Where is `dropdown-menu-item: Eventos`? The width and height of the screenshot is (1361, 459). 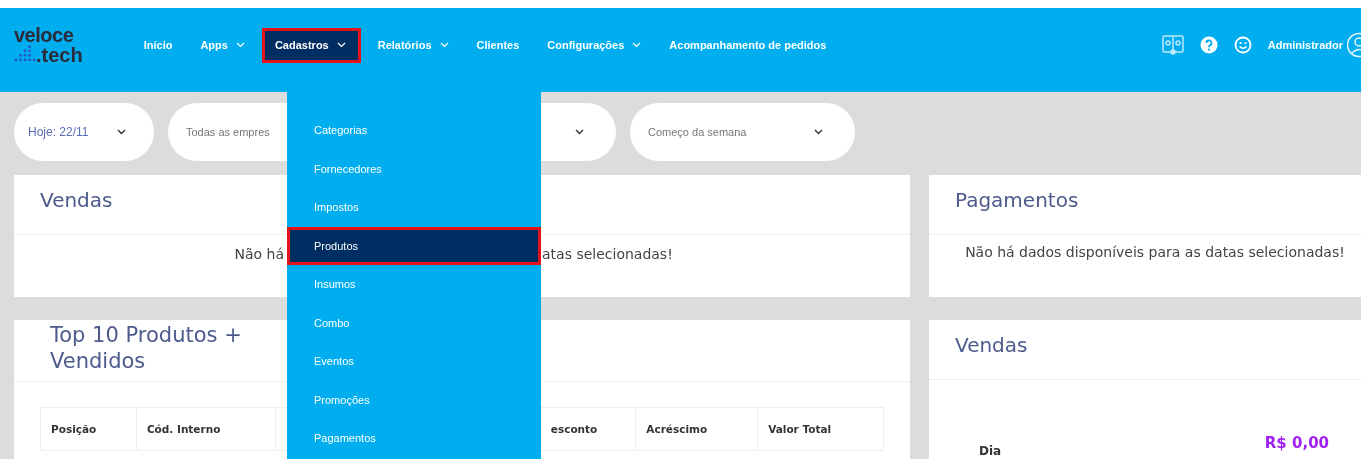 dropdown-menu-item: Eventos is located at coordinates (414, 361).